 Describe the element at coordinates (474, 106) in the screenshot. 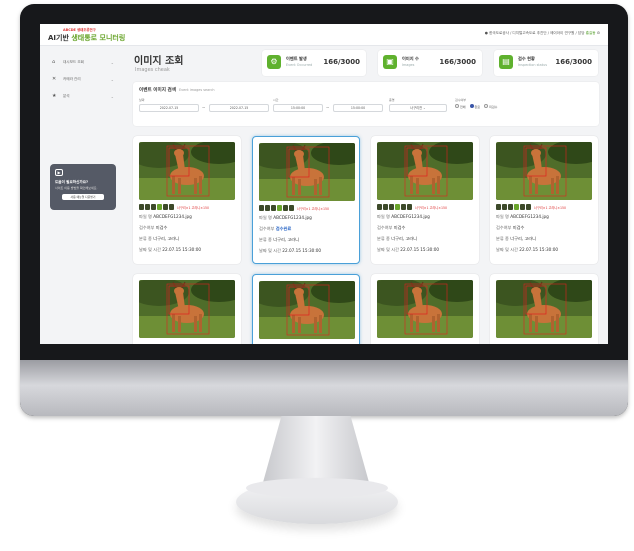

I see `radio-done: 완료` at that location.